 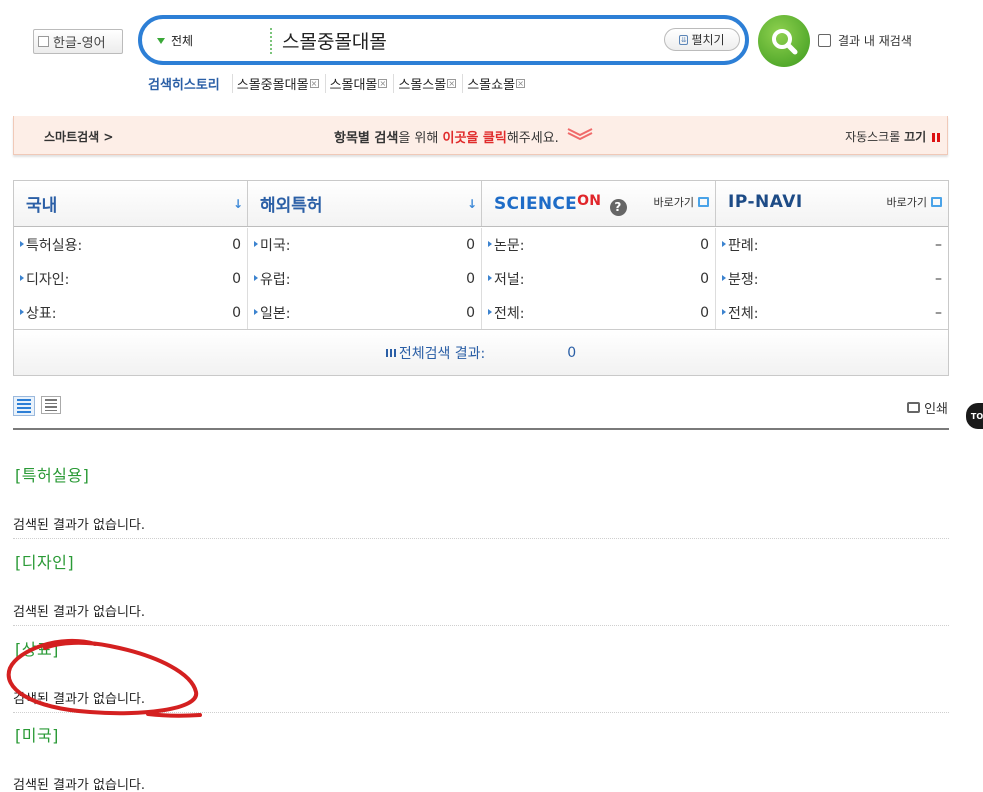 I want to click on expand-label: 펼치기, so click(x=708, y=40).